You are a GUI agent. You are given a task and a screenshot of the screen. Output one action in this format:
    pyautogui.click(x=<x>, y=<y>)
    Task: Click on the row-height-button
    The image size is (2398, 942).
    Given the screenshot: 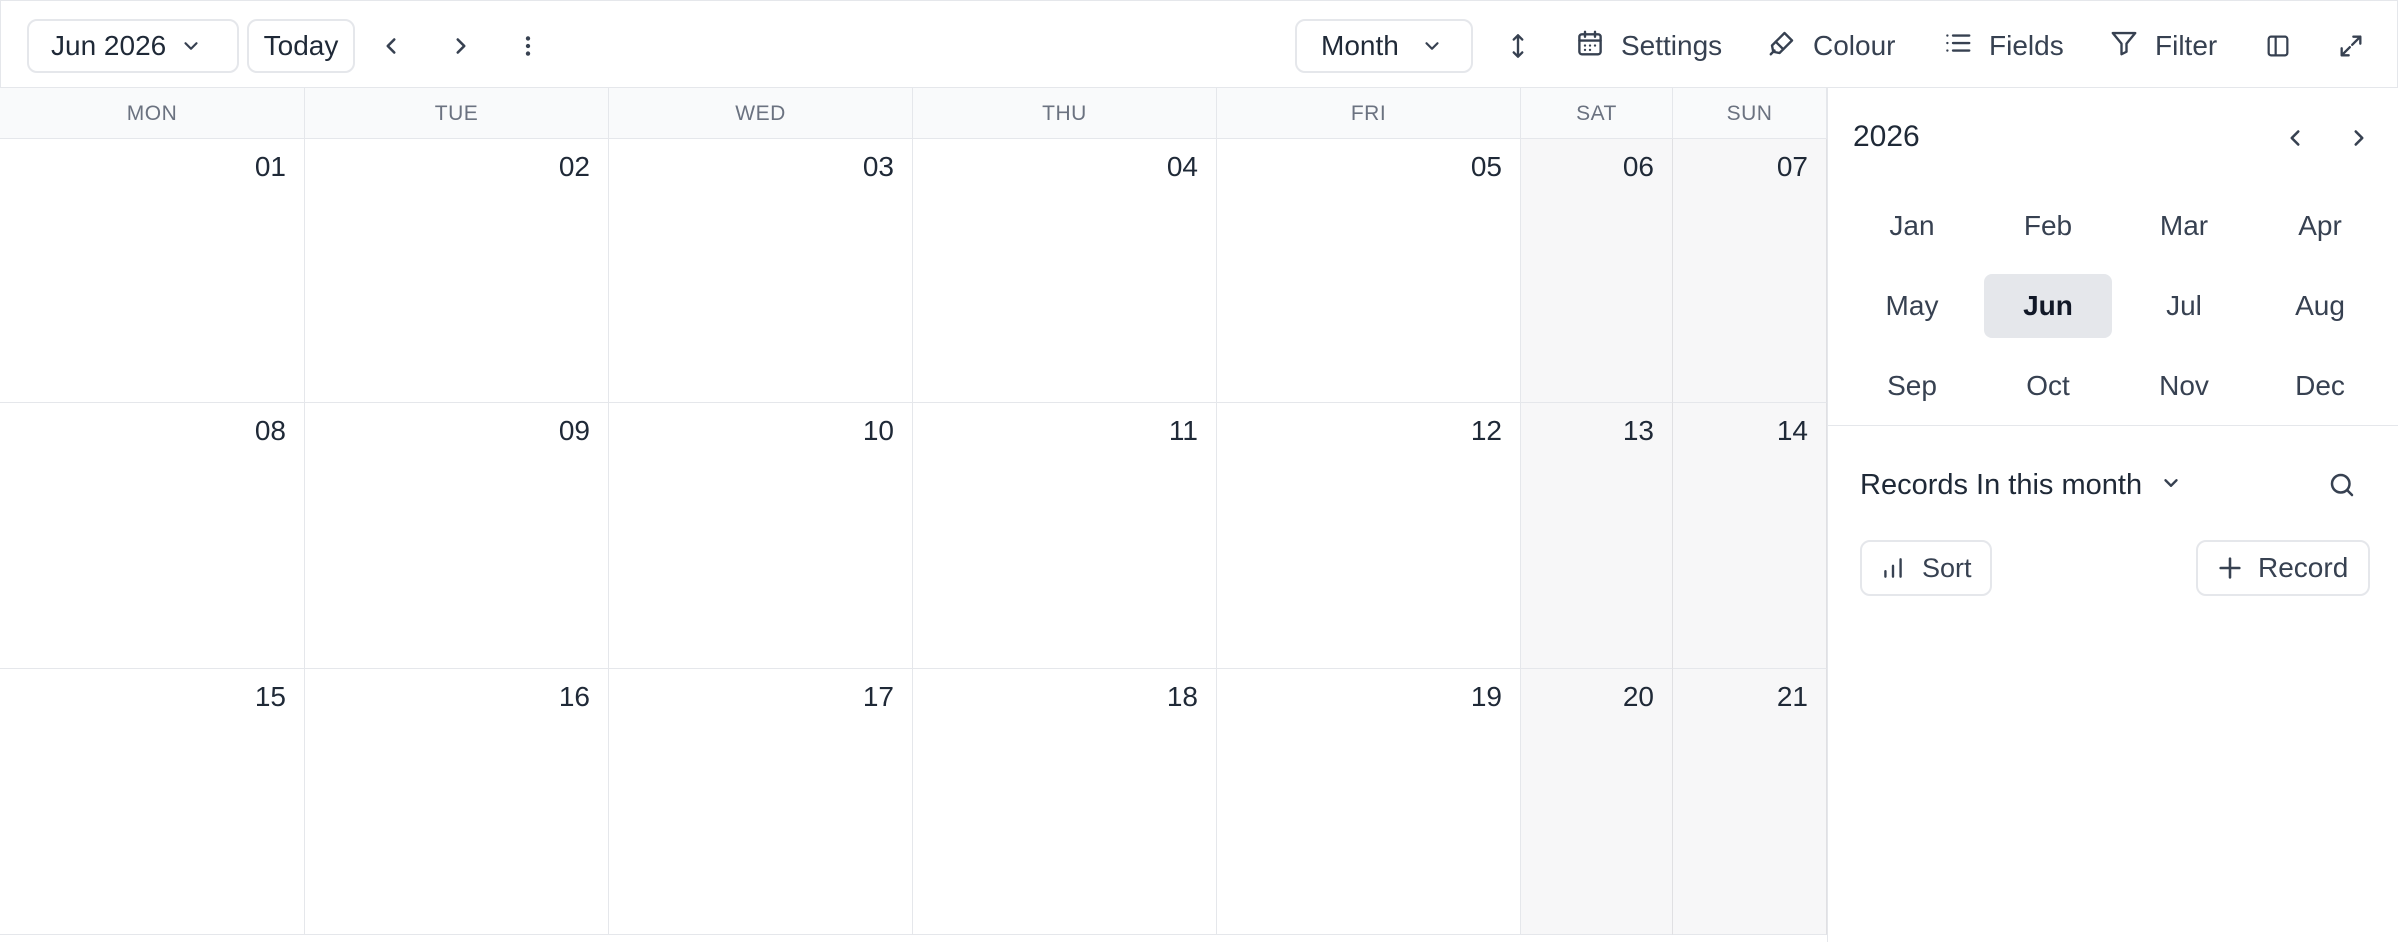 What is the action you would take?
    pyautogui.click(x=1518, y=46)
    